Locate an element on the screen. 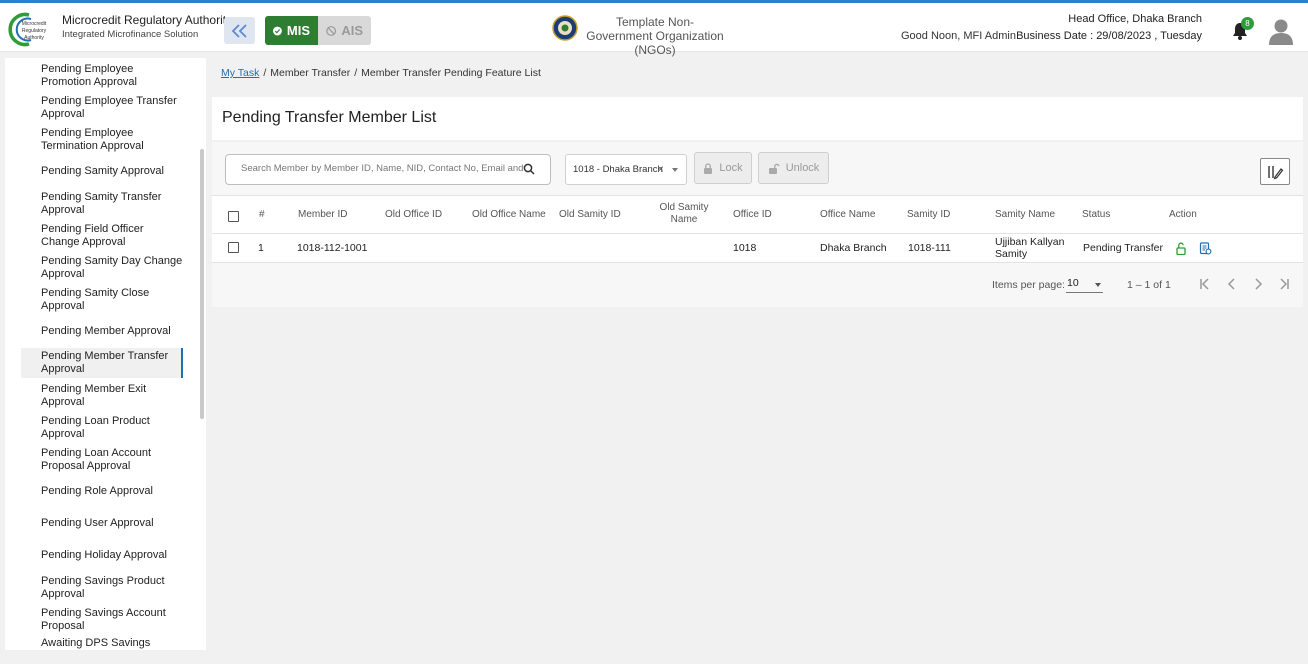 Image resolution: width=1308 pixels, height=664 pixels. sidebar-item-samity-close: Pending Samity Close Approval is located at coordinates (102, 300).